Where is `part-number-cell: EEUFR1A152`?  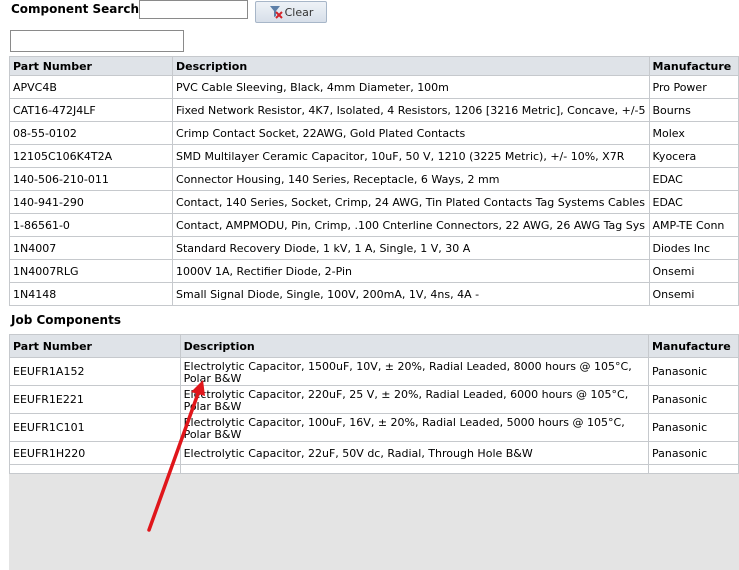 part-number-cell: EEUFR1A152 is located at coordinates (95, 371).